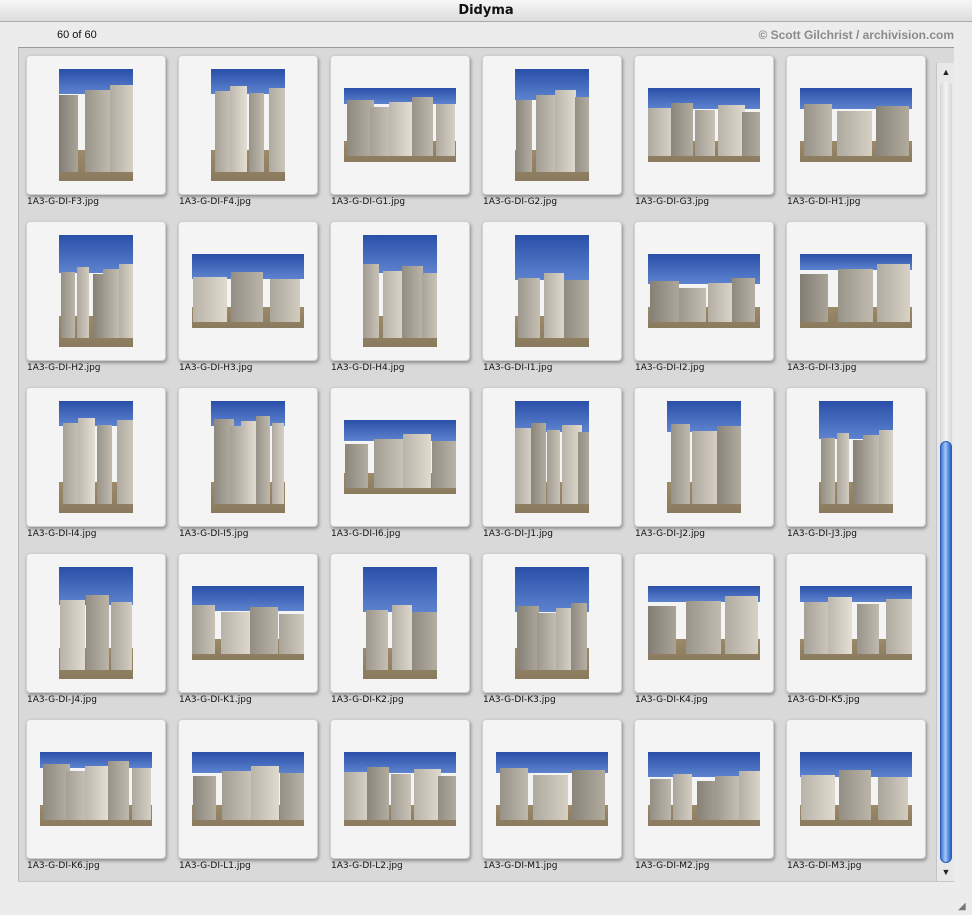  I want to click on thumbnail-item: 1A3-G-DI-I4.jpg, so click(95, 463).